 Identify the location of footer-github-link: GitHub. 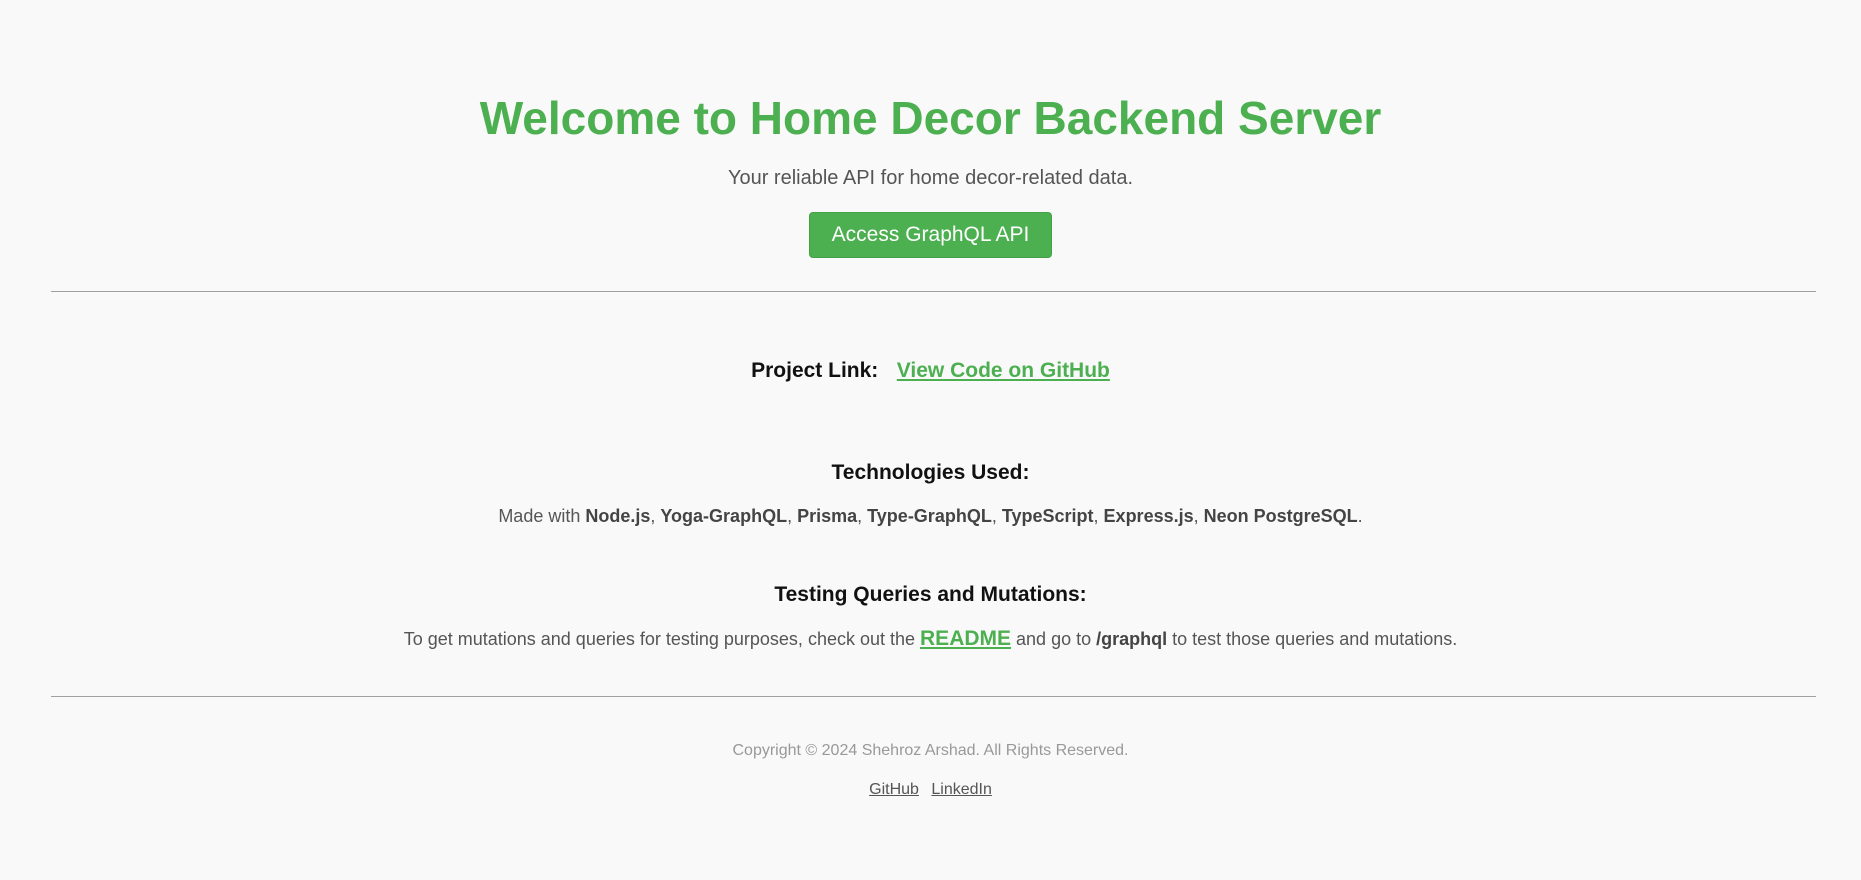
(894, 789).